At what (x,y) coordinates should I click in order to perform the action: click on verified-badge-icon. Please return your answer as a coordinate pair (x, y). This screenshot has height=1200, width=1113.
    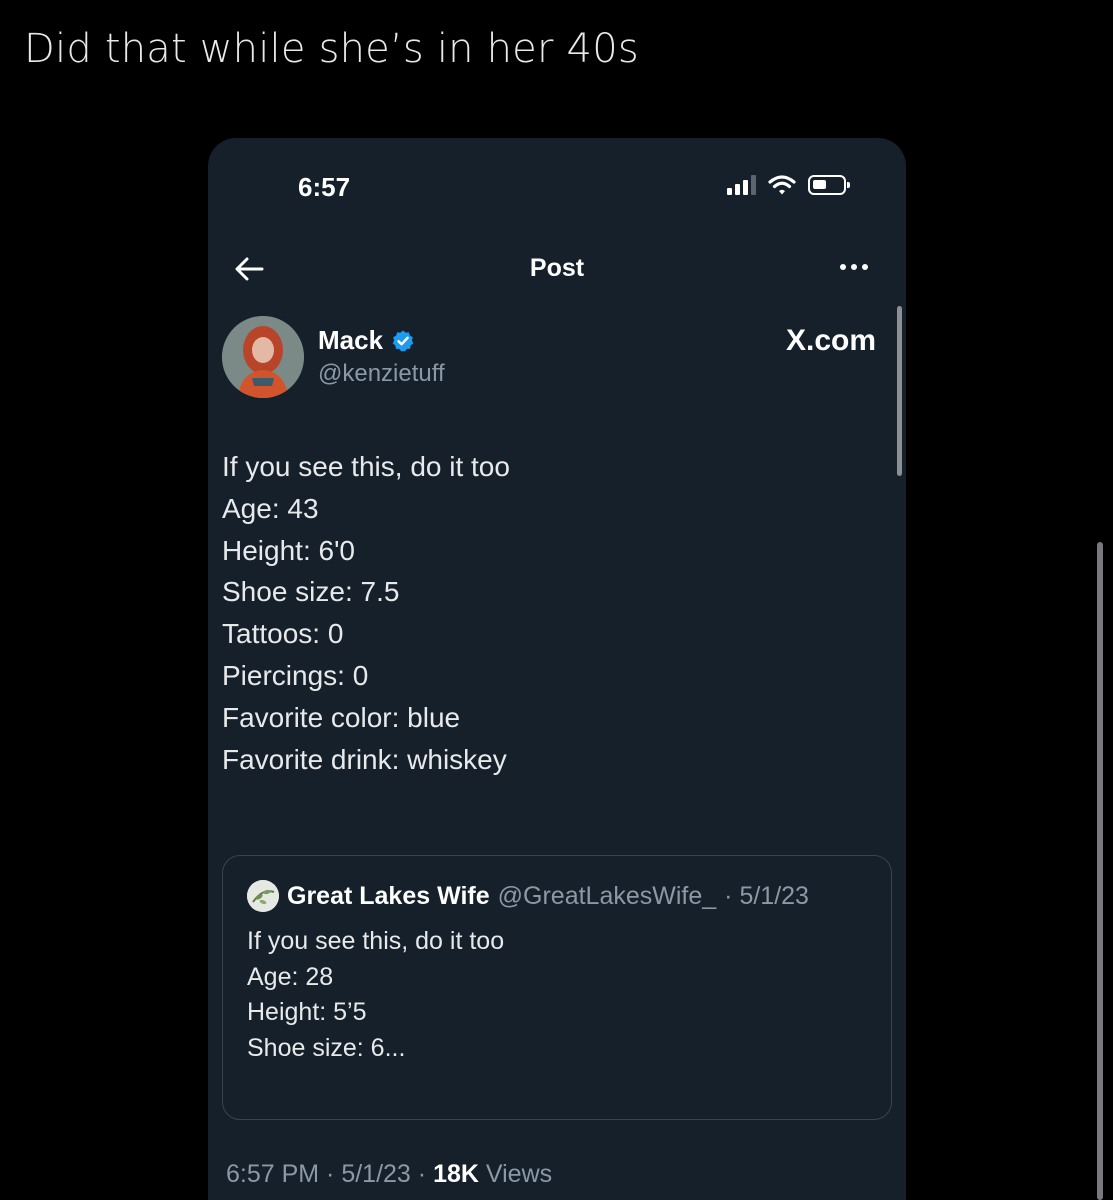
    Looking at the image, I should click on (403, 340).